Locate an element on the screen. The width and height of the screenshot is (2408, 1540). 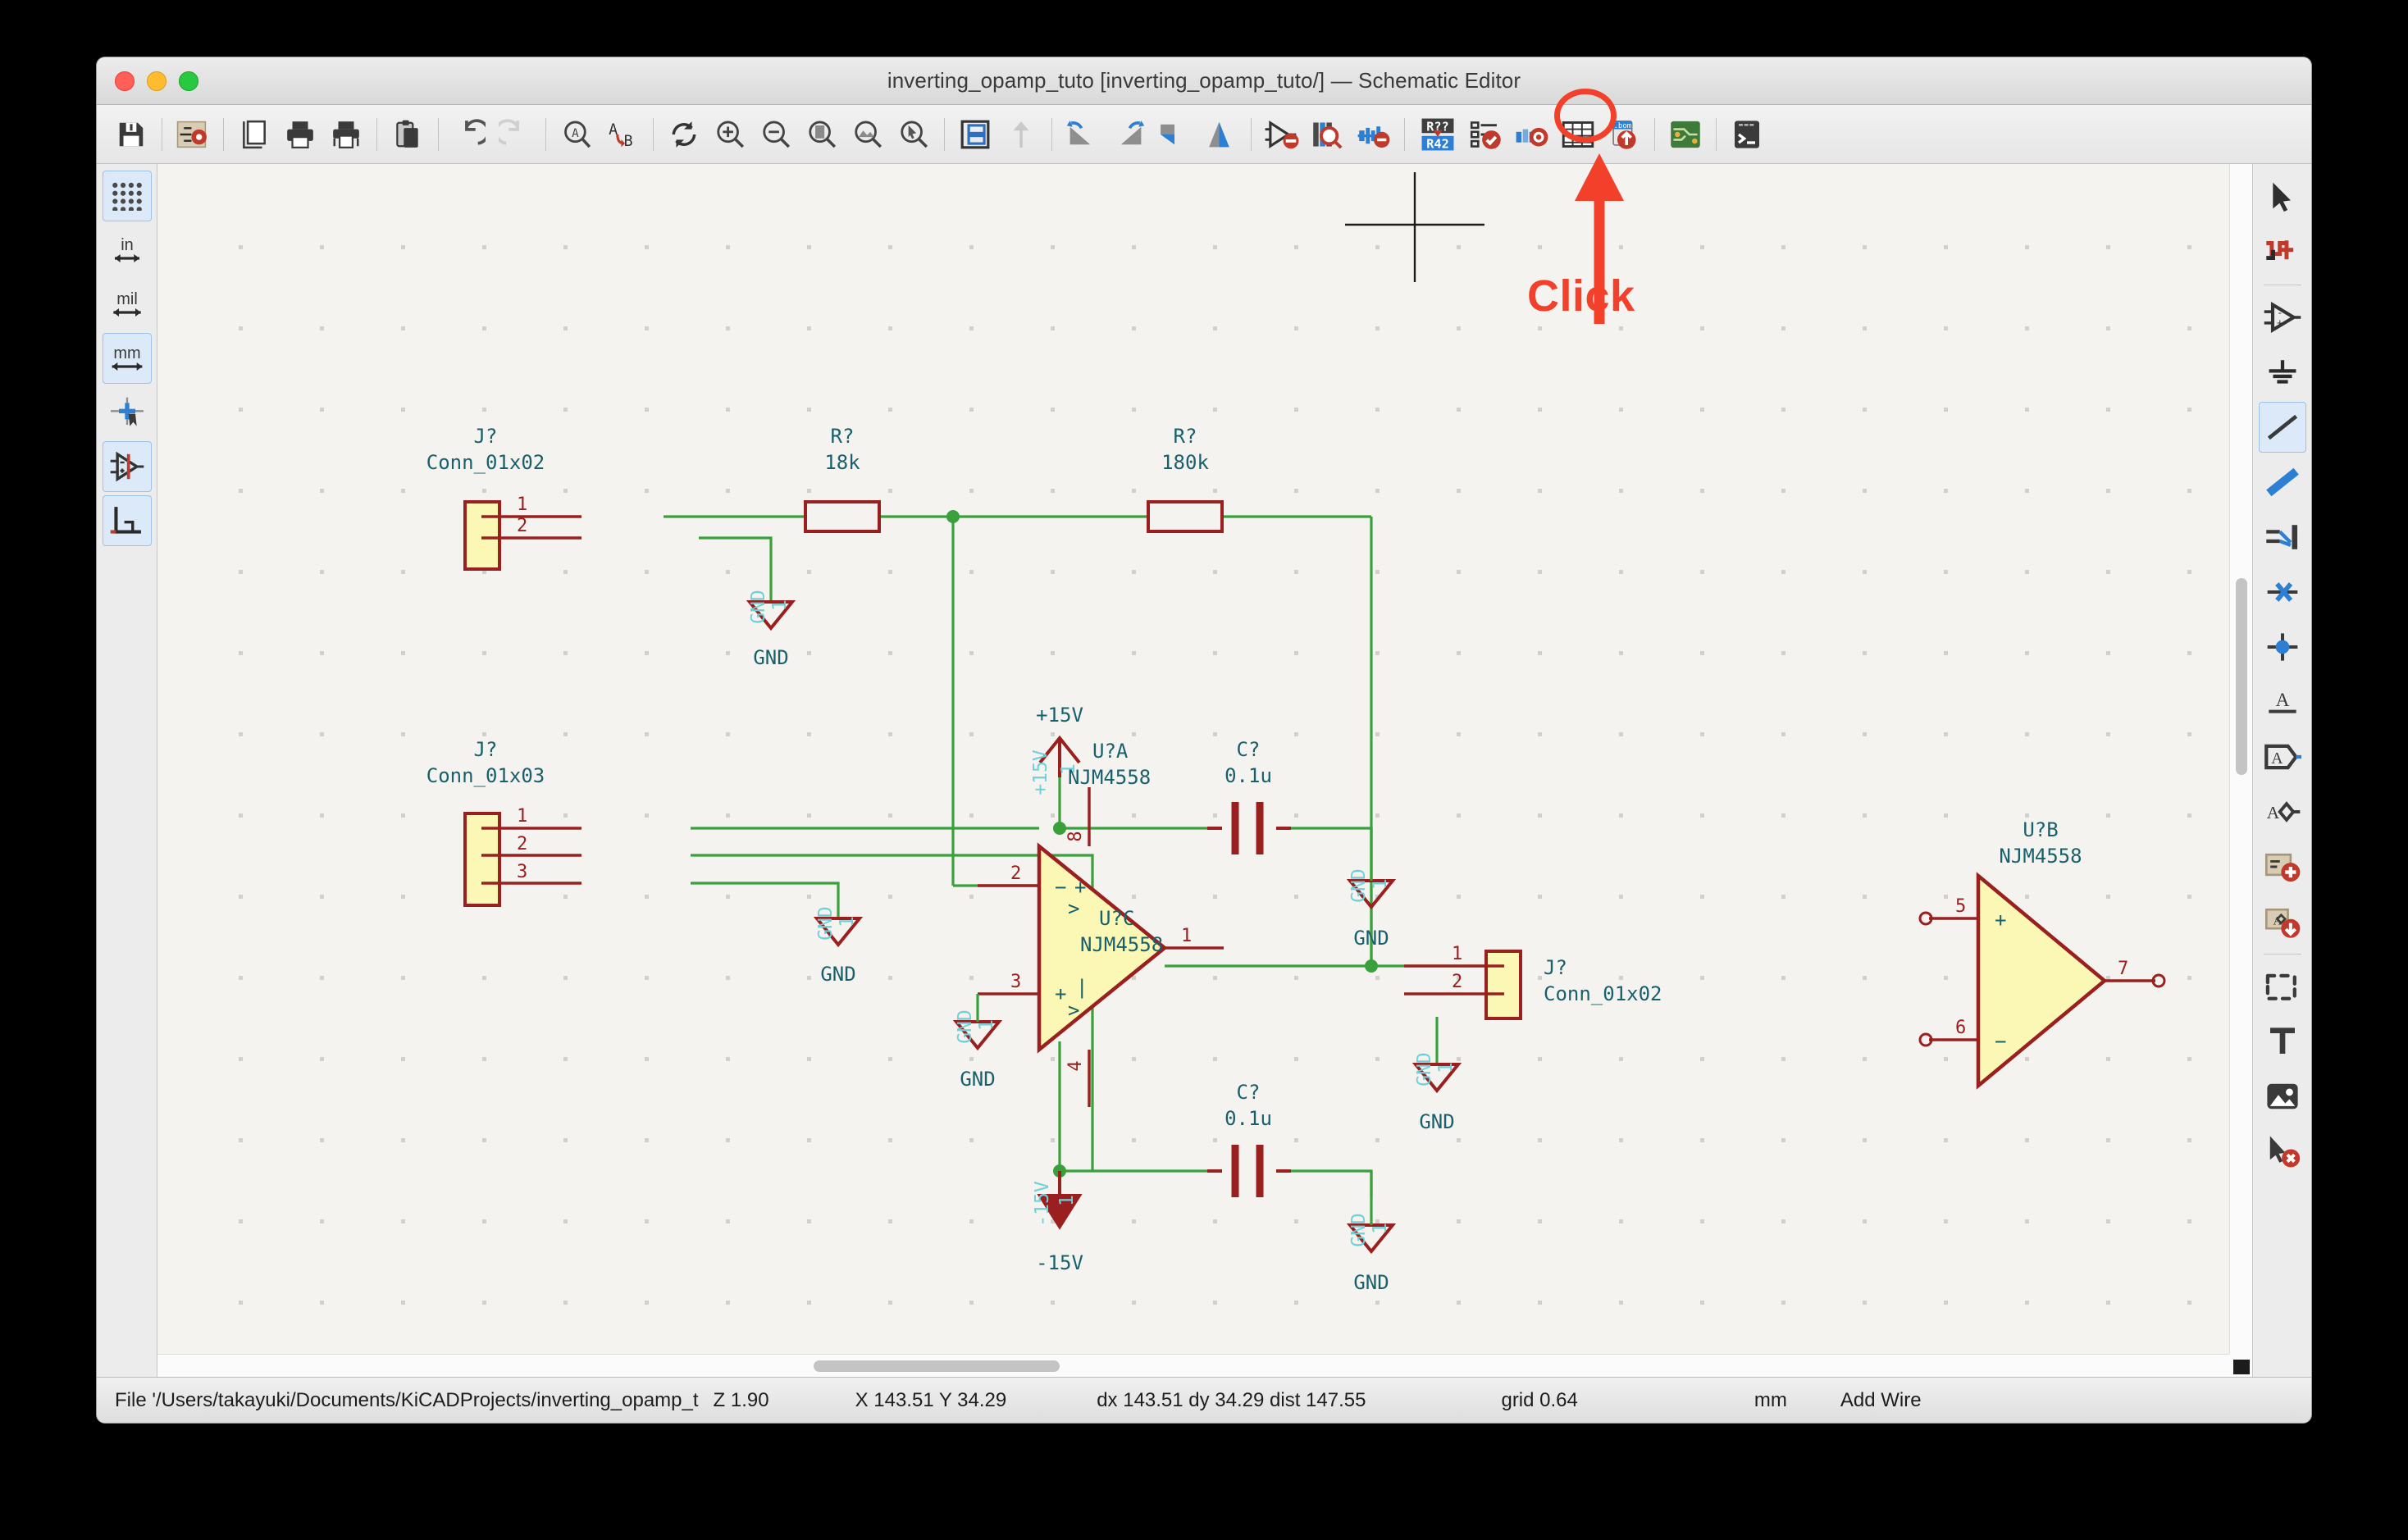
add-wire-to-bus-entry-icon is located at coordinates (2282, 537).